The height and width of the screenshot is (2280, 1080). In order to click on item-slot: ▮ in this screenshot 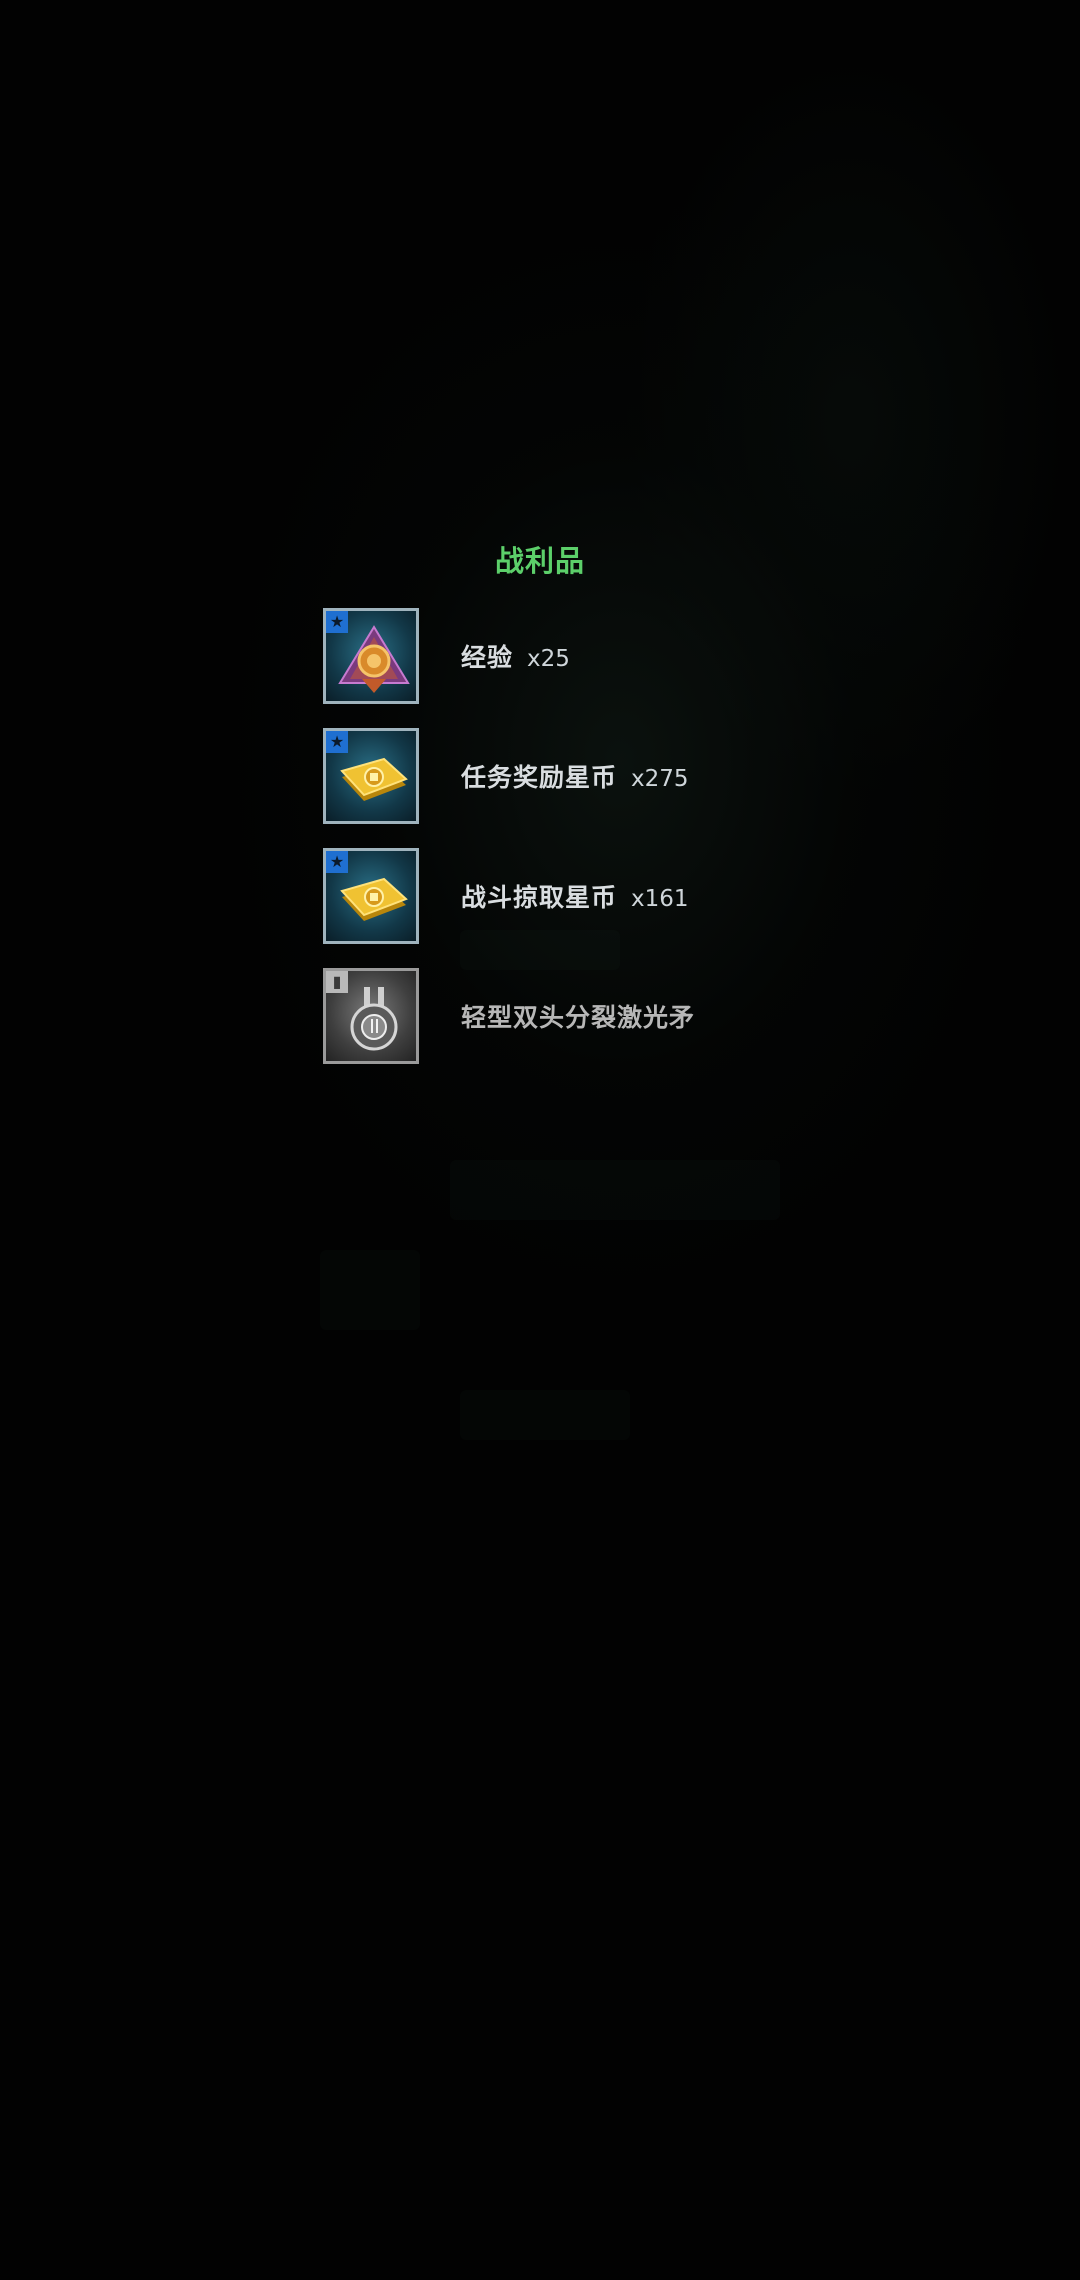, I will do `click(371, 1016)`.